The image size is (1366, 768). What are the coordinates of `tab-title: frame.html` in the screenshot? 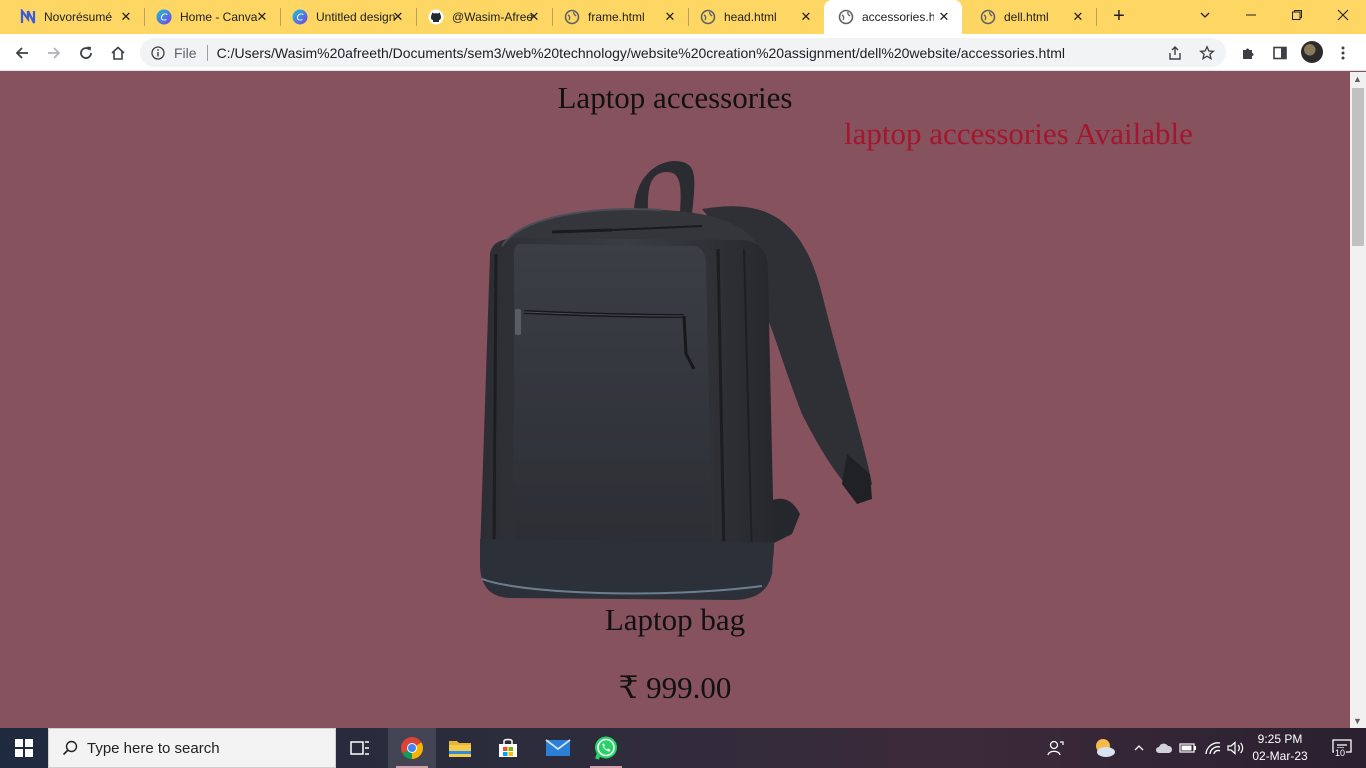 It's located at (616, 17).